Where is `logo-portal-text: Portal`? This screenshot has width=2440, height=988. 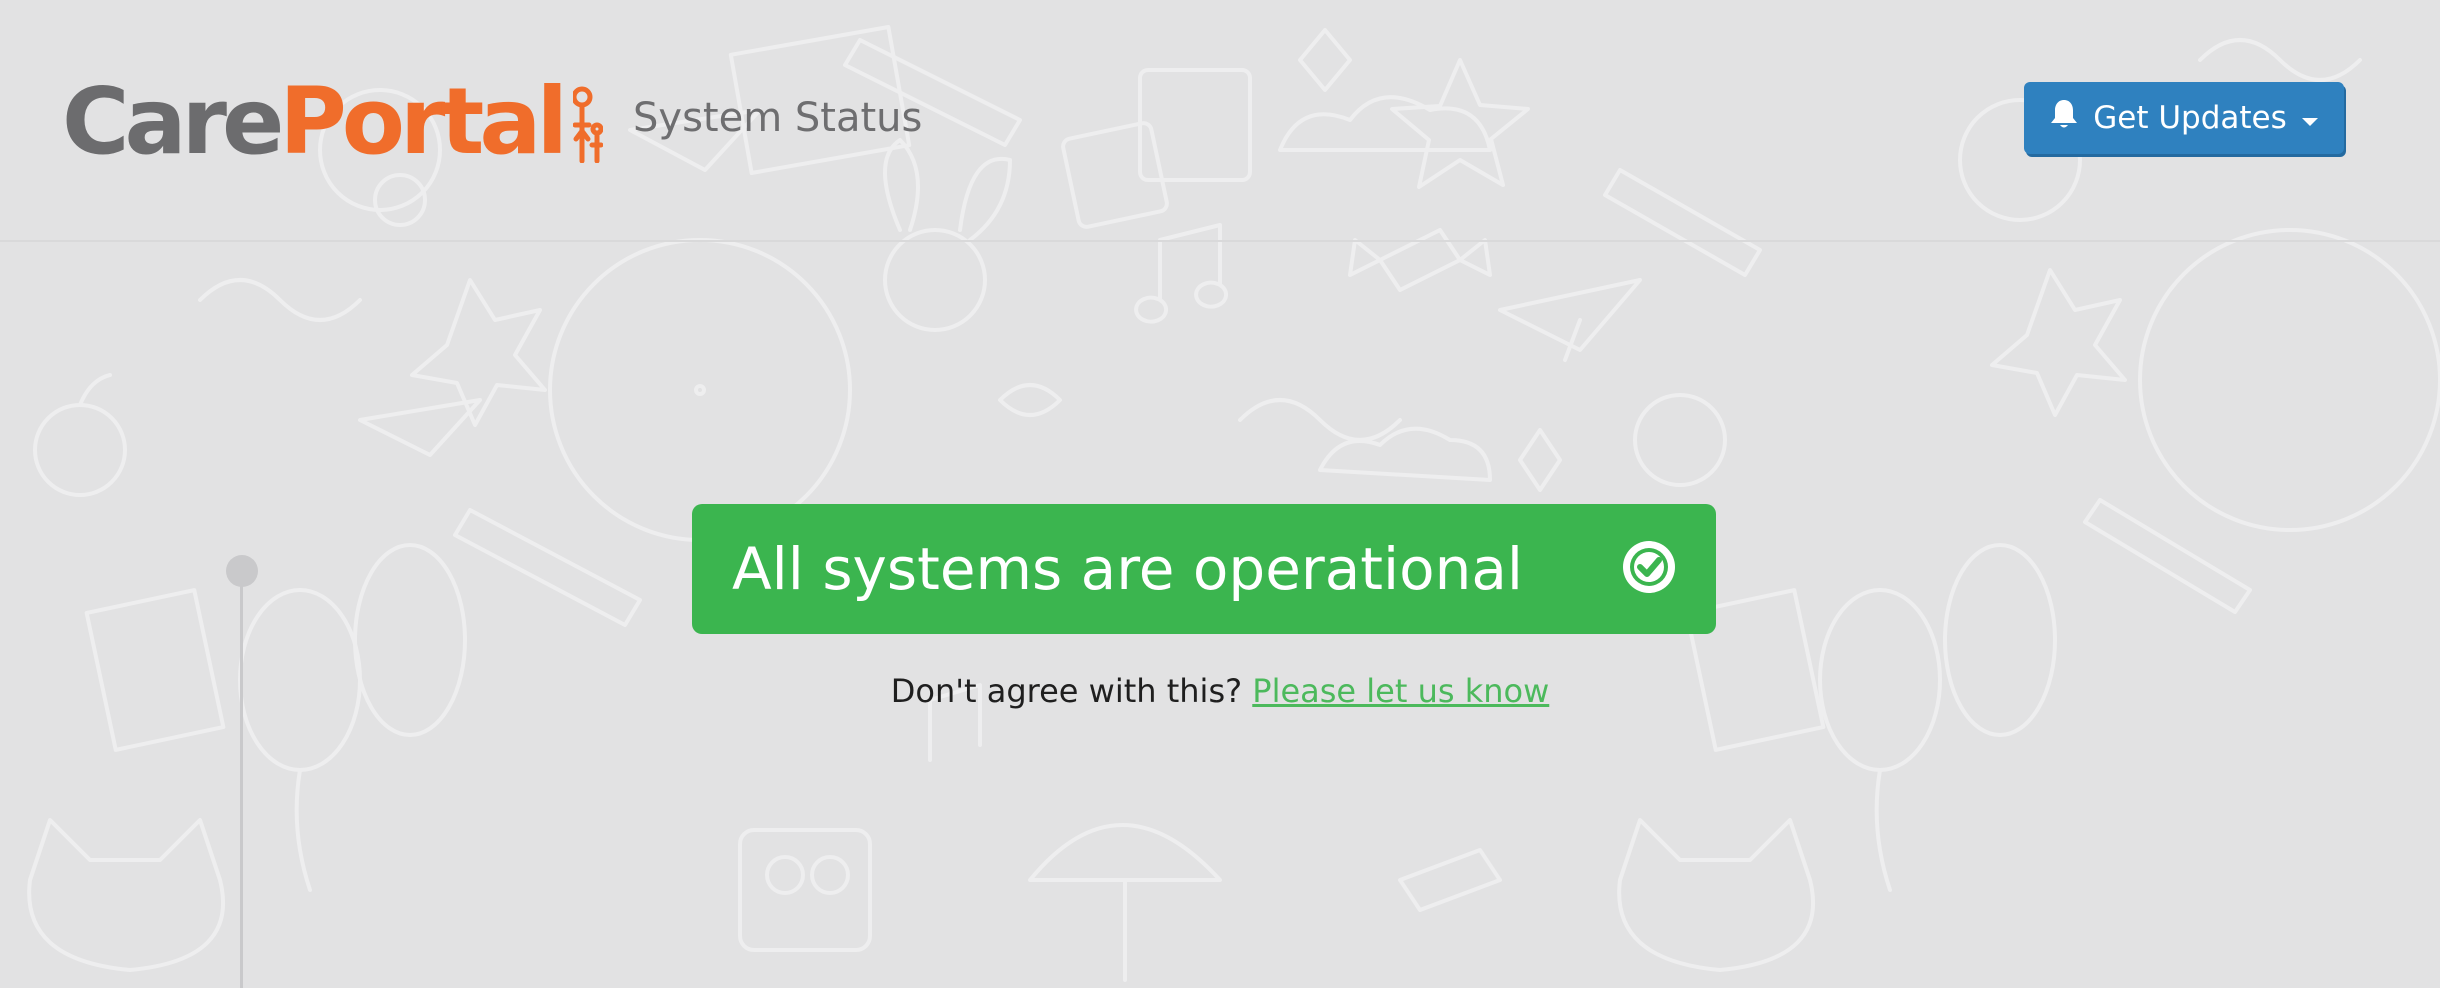 logo-portal-text: Portal is located at coordinates (423, 121).